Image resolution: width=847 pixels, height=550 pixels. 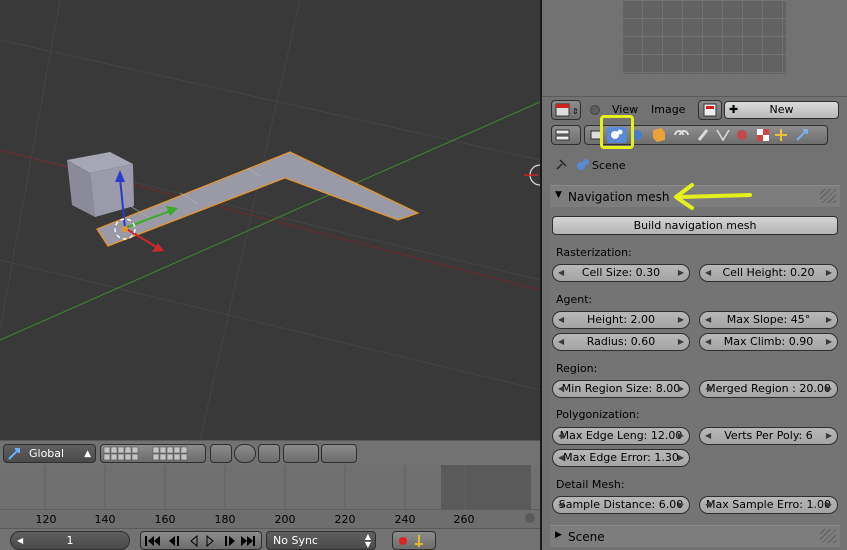 I want to click on polygonization-heading: Polygonization:, so click(x=598, y=414).